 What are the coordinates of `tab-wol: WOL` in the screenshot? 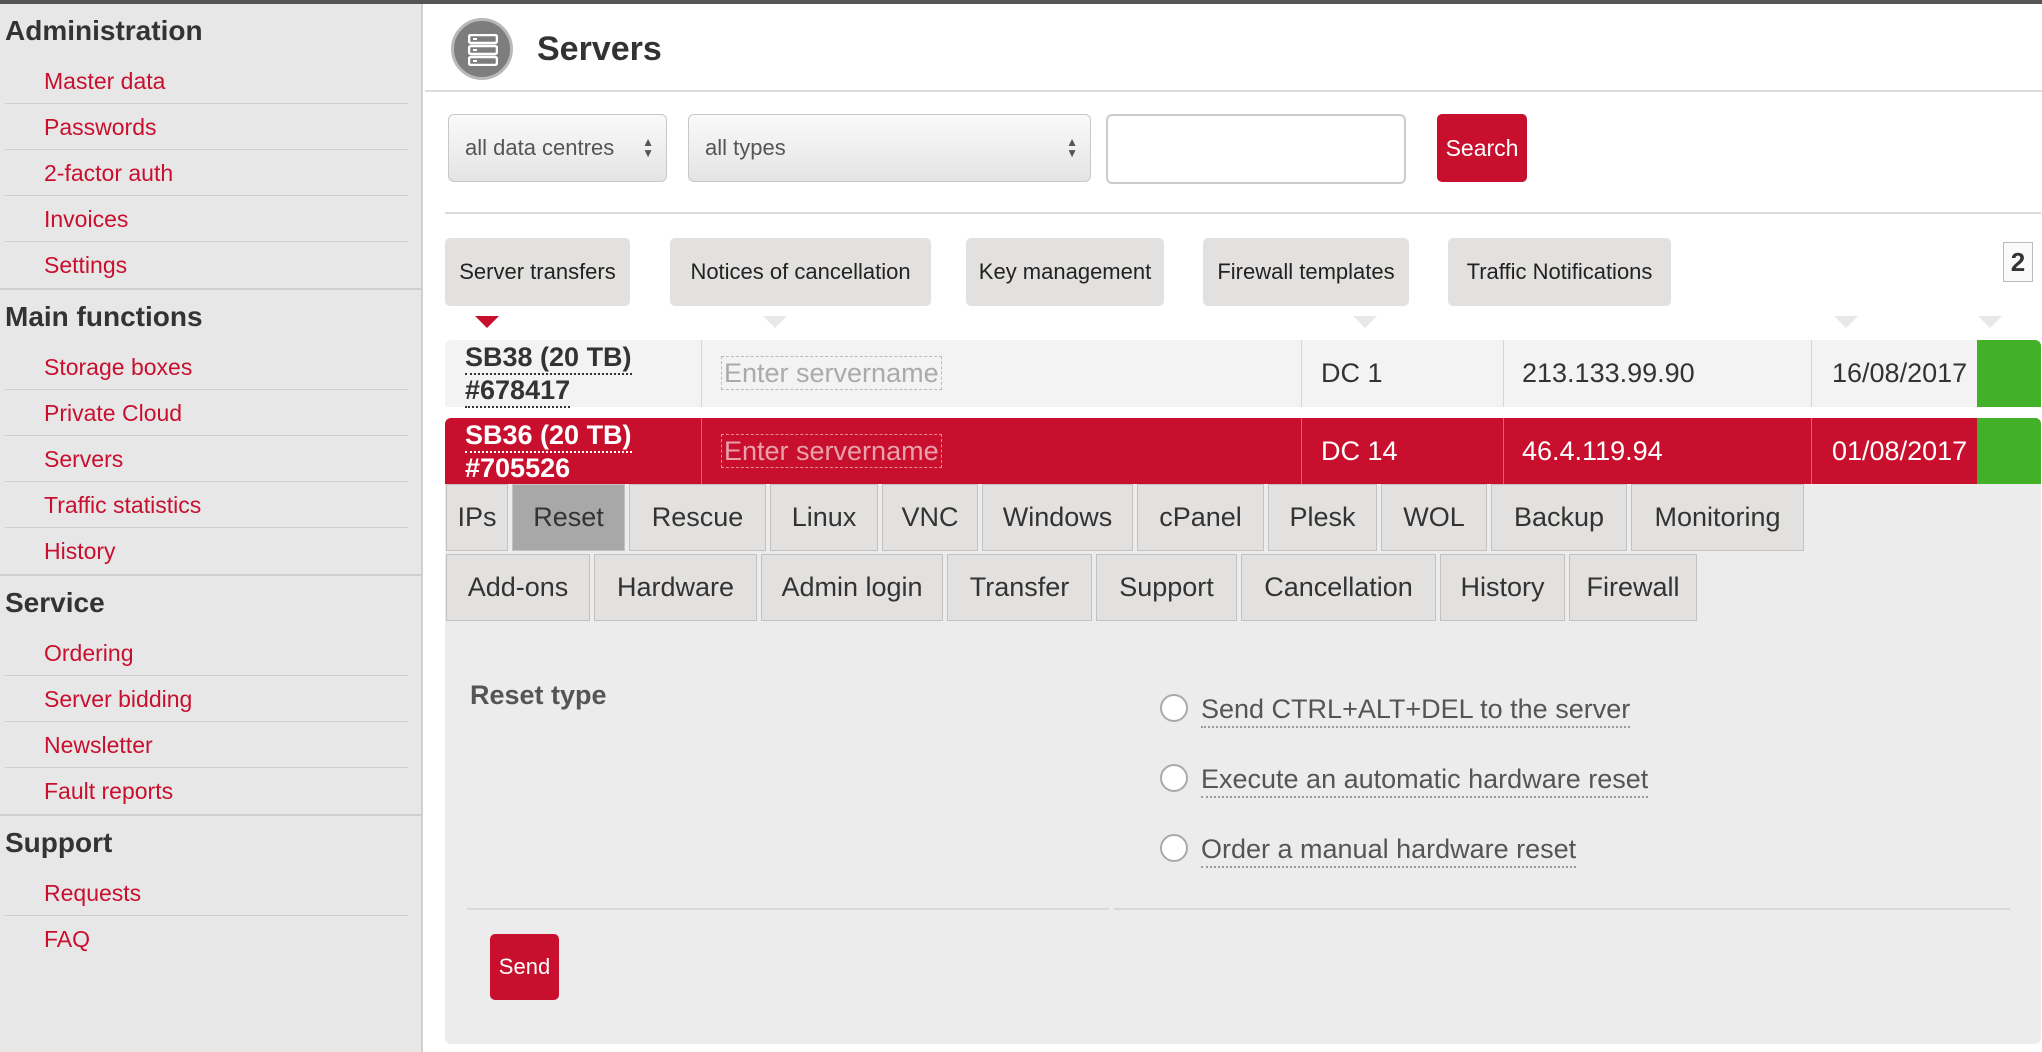 It's located at (1434, 517).